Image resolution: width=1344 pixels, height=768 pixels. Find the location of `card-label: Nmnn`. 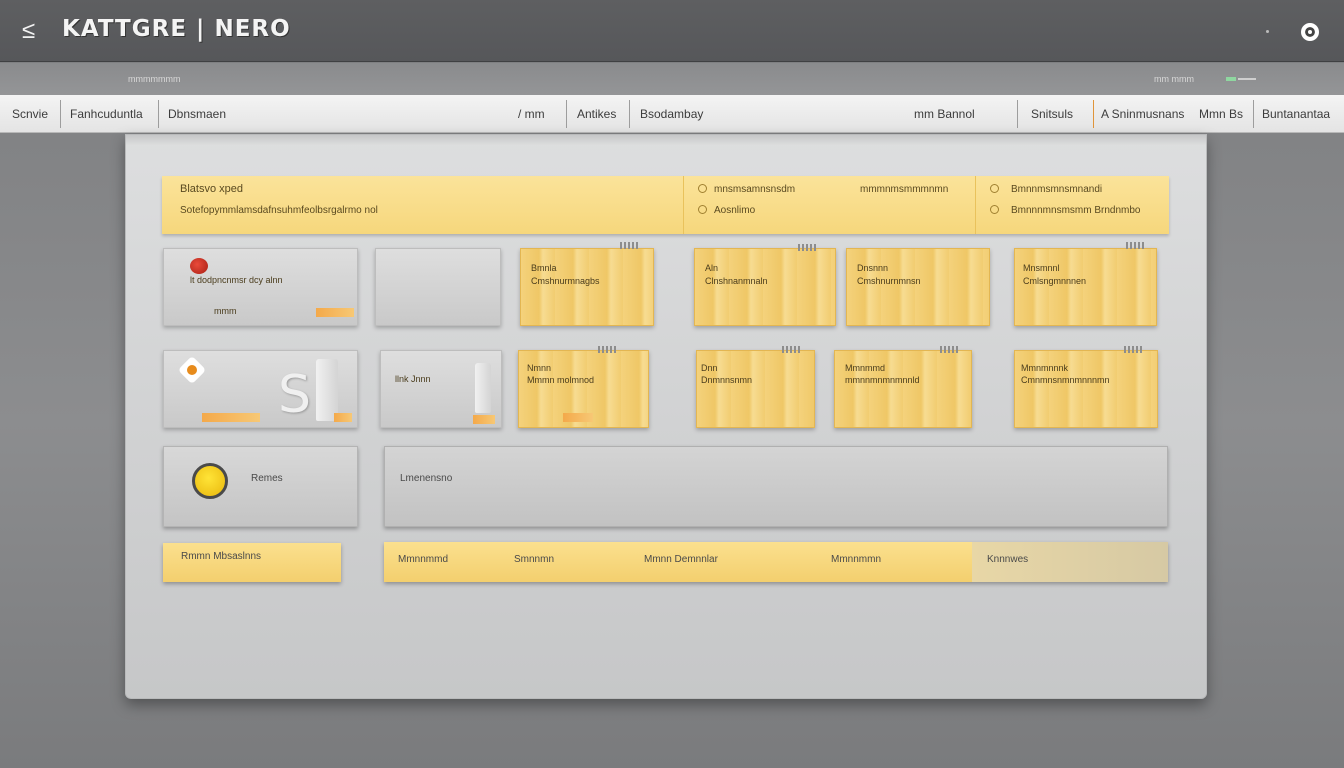

card-label: Nmnn is located at coordinates (539, 368).